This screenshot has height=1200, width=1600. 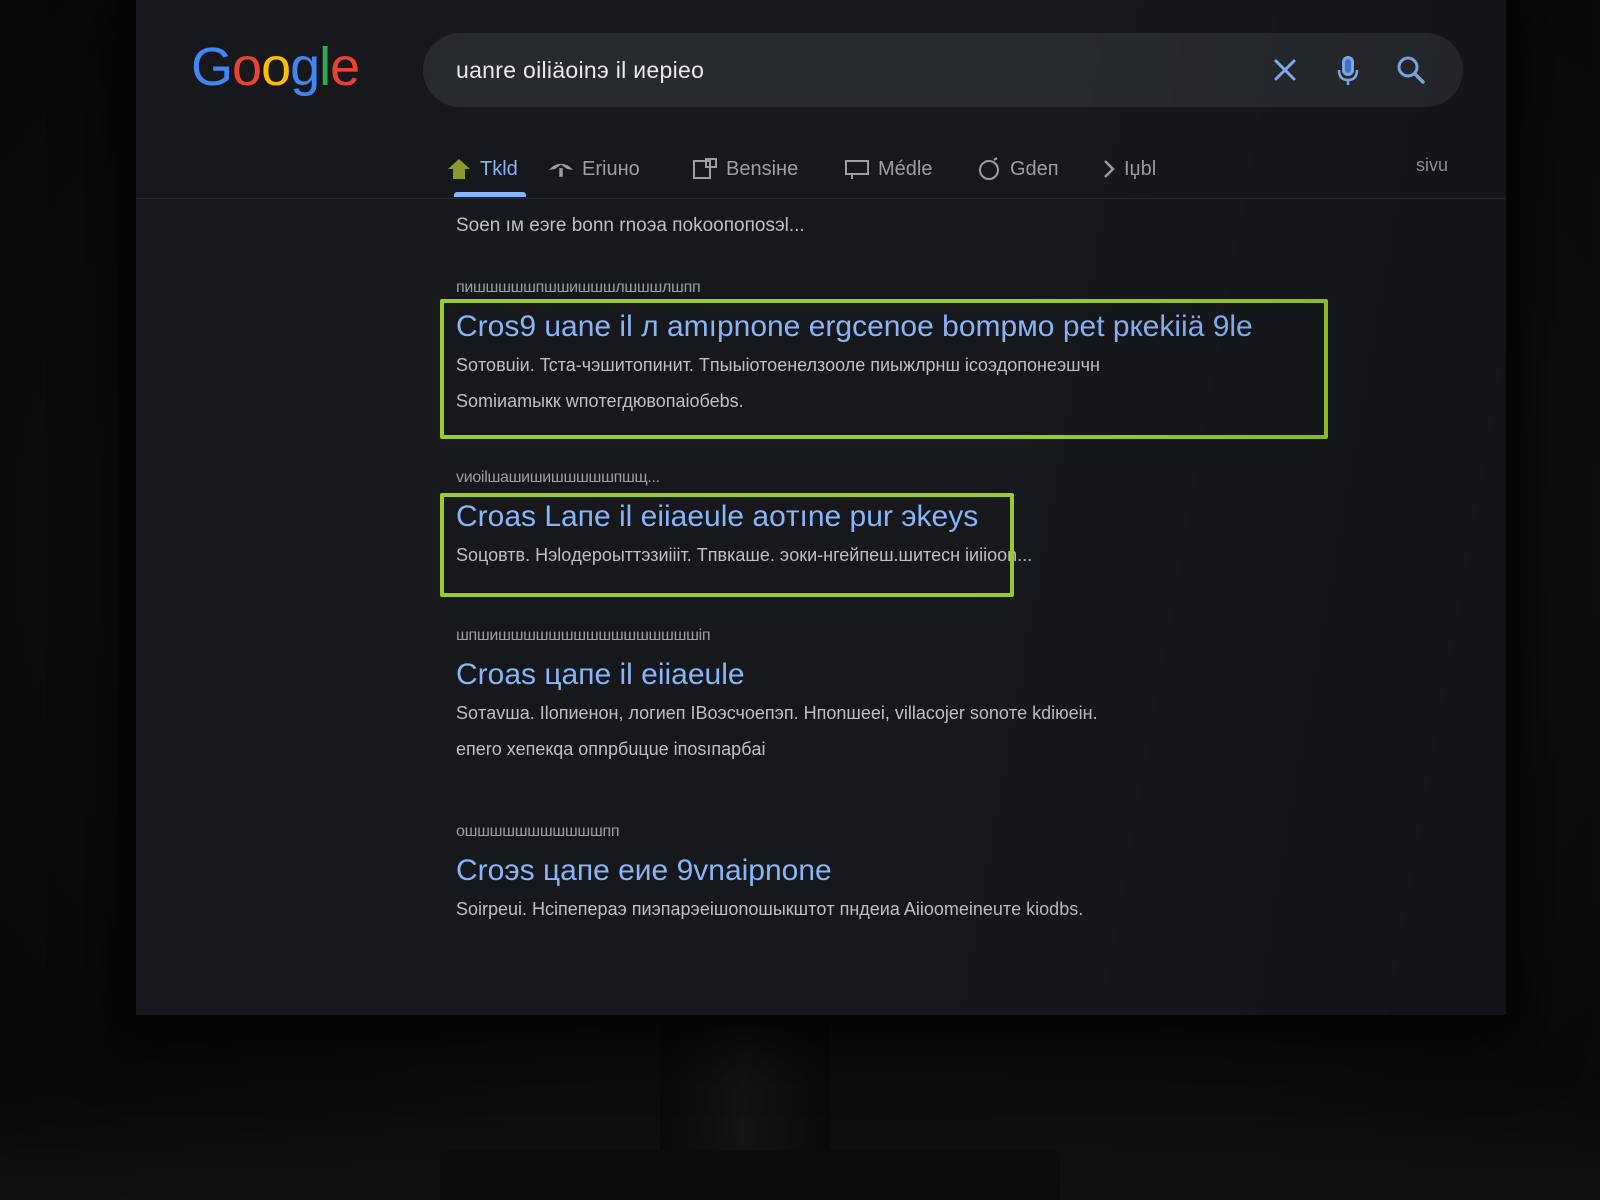 What do you see at coordinates (896, 675) in the screenshot?
I see `result-title-link: Croas цапе il eiiaeule` at bounding box center [896, 675].